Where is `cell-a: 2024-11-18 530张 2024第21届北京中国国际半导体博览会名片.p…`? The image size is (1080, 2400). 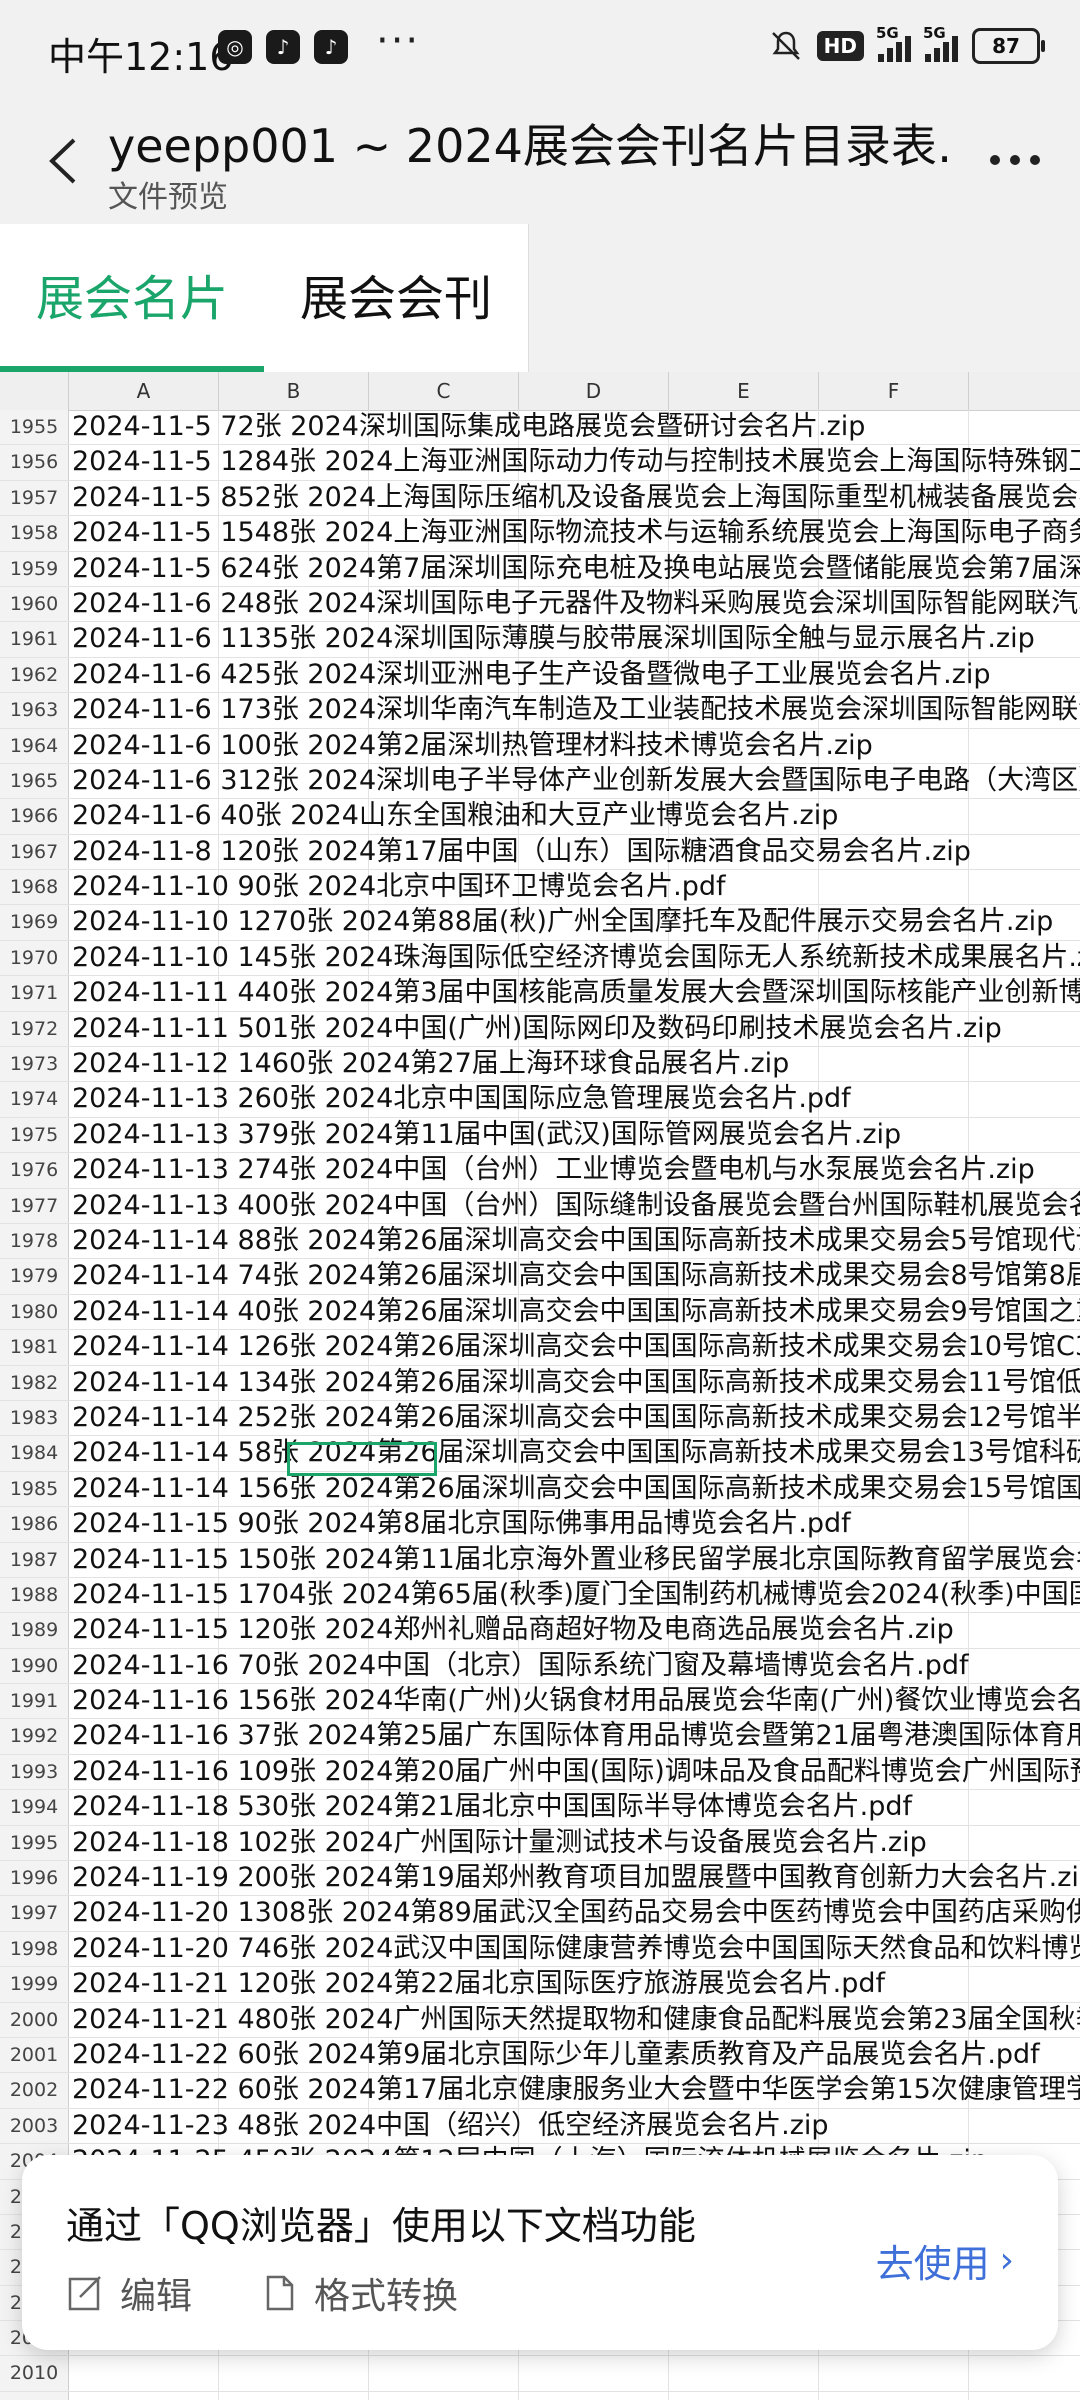
cell-a: 2024-11-18 530张 2024第21届北京中国国际半导体博览会名片.p… is located at coordinates (492, 1807).